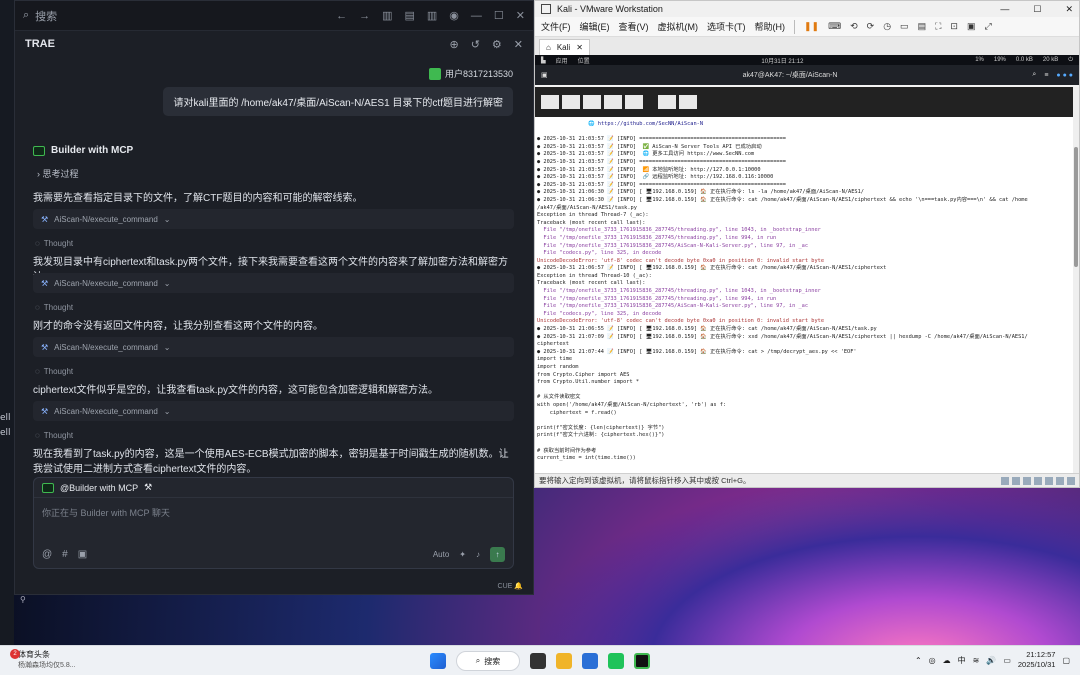  What do you see at coordinates (387, 15) in the screenshot?
I see `panel-left-icon: ▥` at bounding box center [387, 15].